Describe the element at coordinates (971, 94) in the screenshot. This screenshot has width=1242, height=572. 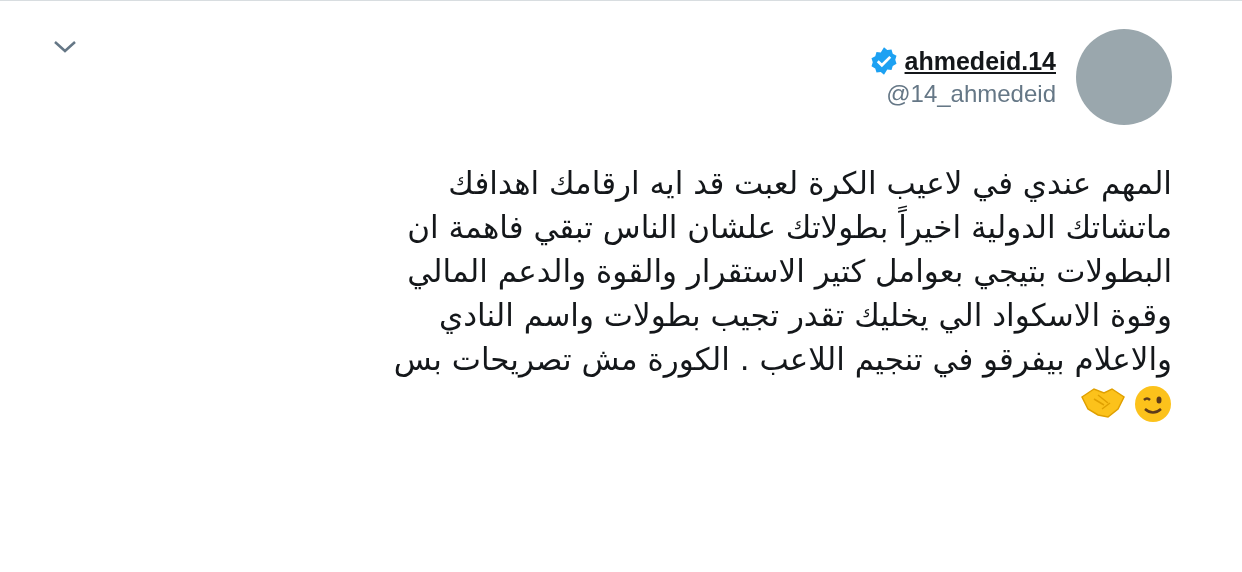
I see `user-handle: @14_ahmedeid` at that location.